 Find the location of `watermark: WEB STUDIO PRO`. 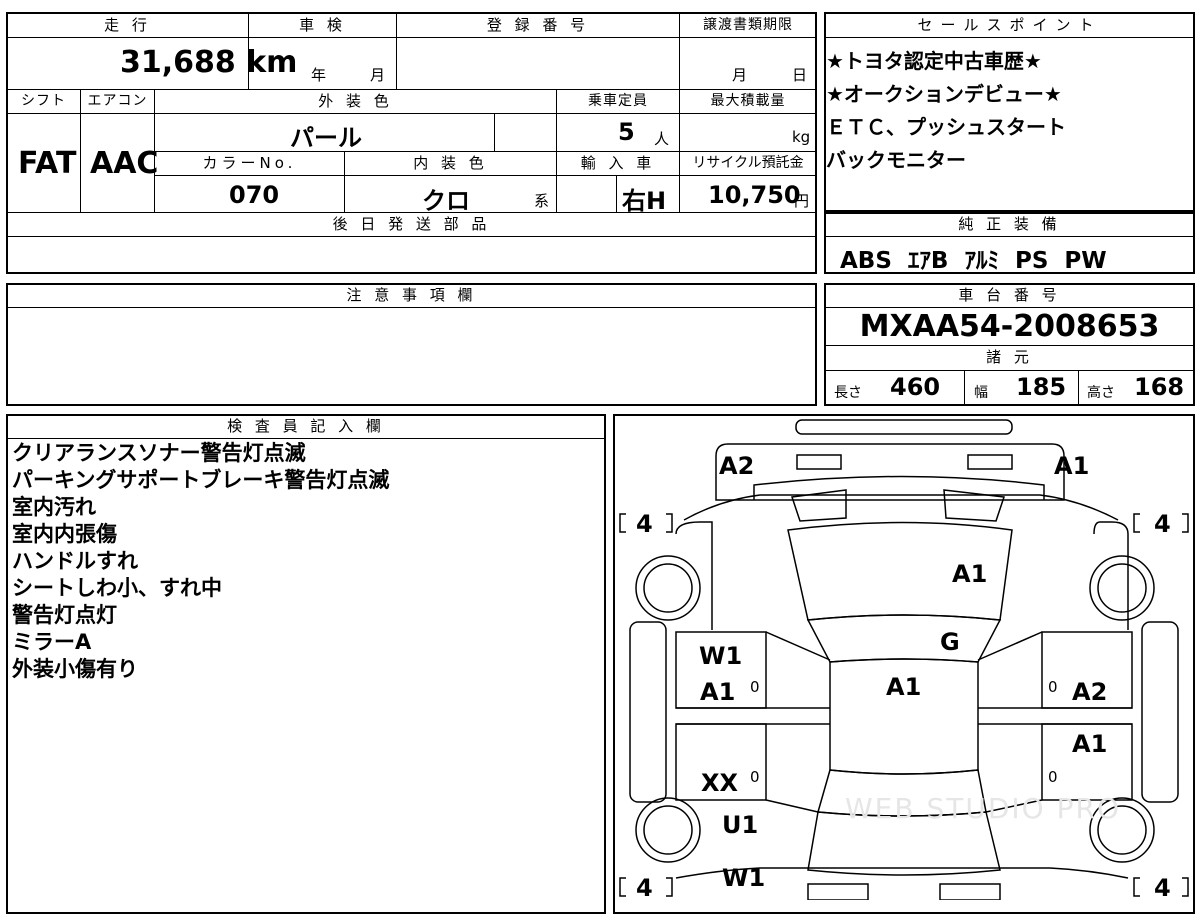

watermark: WEB STUDIO PRO is located at coordinates (983, 808).